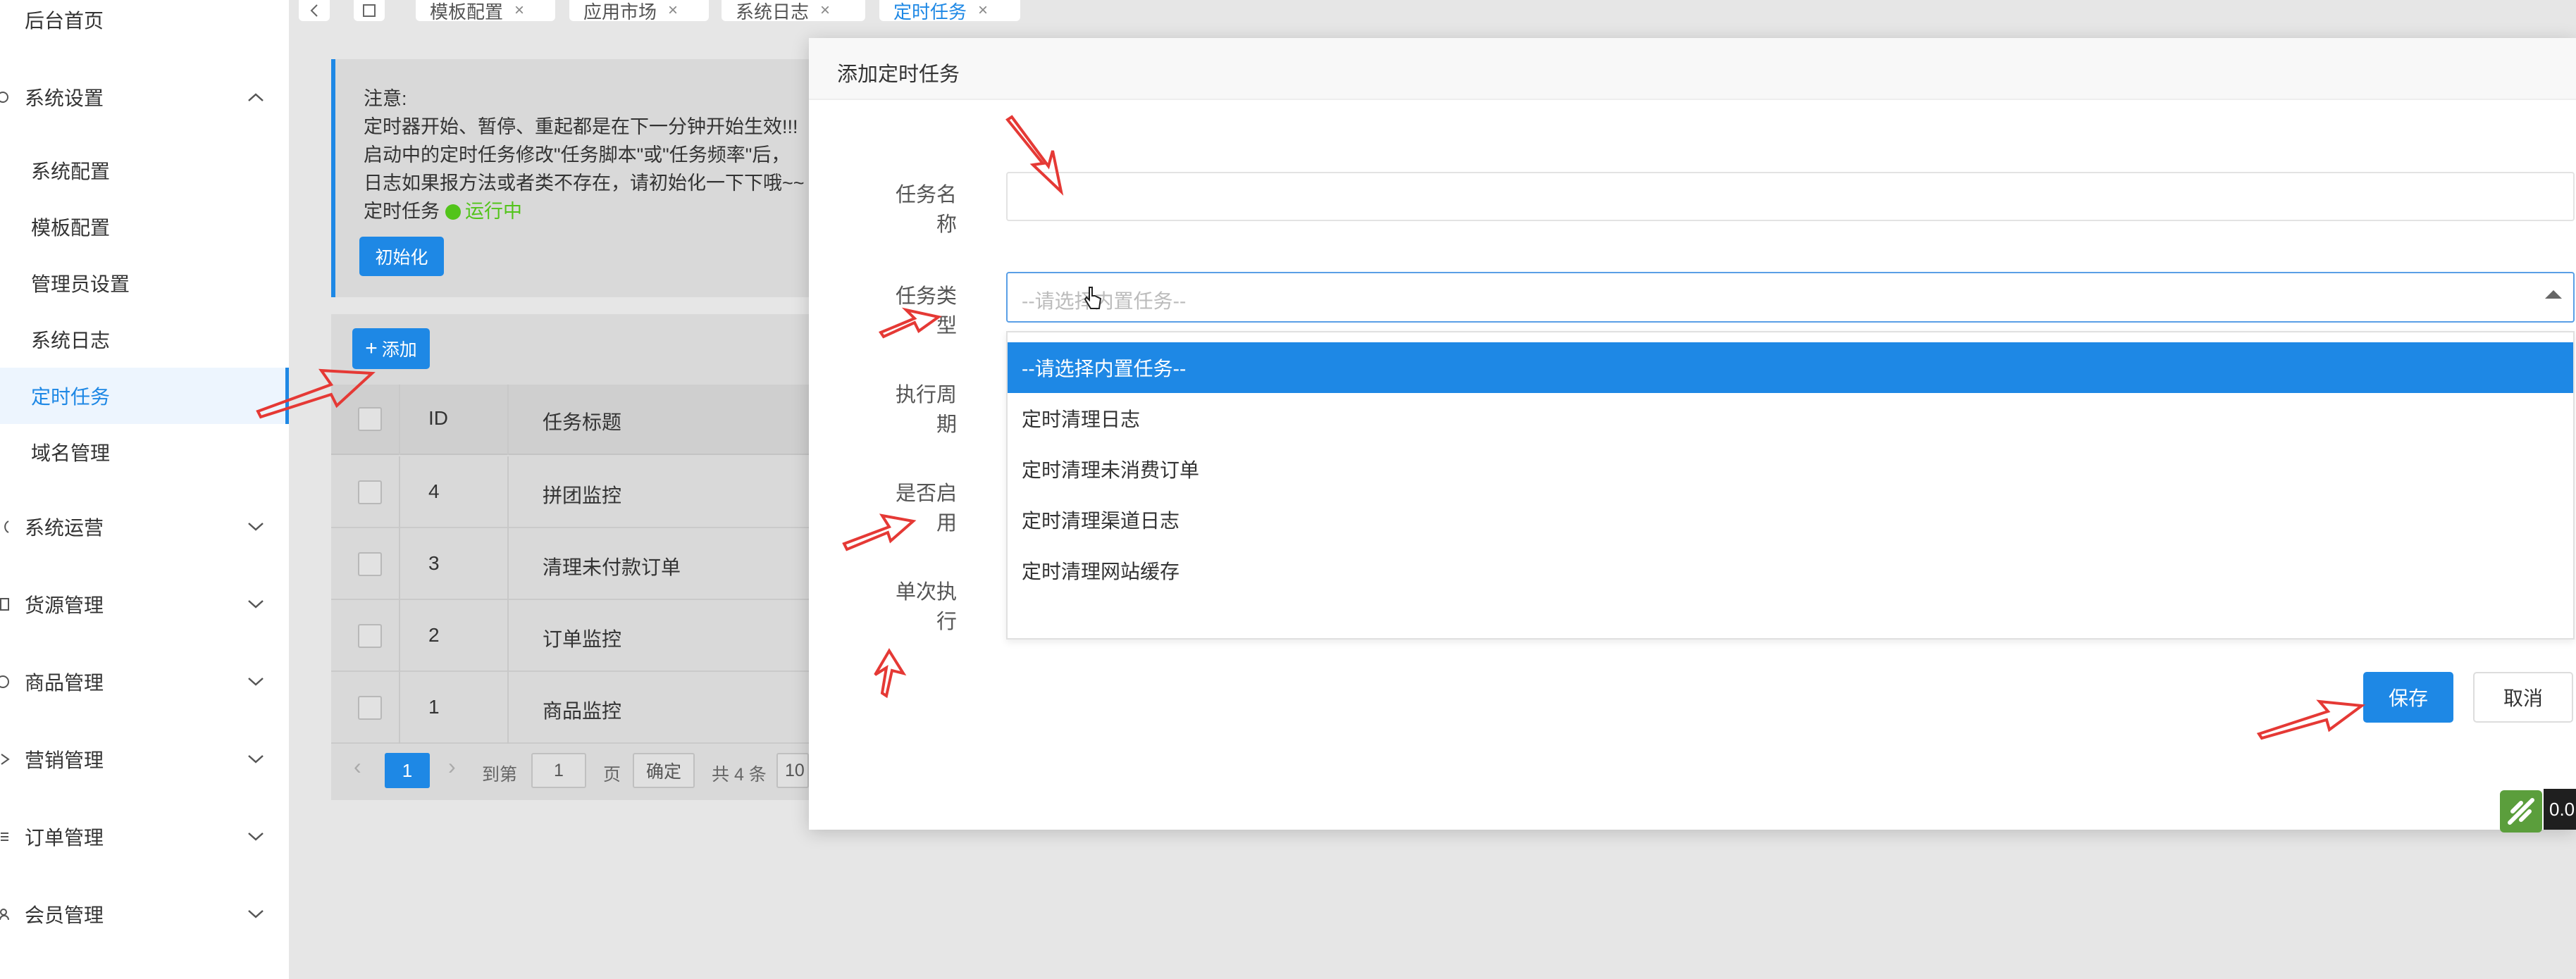  What do you see at coordinates (357, 767) in the screenshot?
I see `prev-page-icon: ‹` at bounding box center [357, 767].